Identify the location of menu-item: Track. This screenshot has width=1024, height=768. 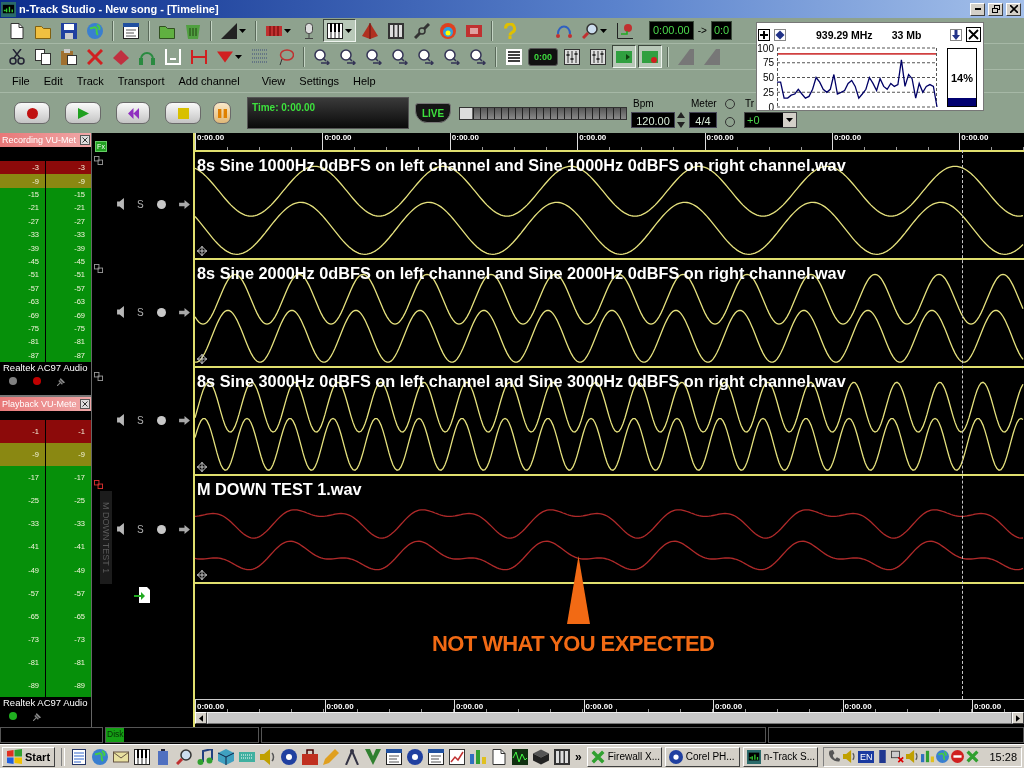
(90, 81).